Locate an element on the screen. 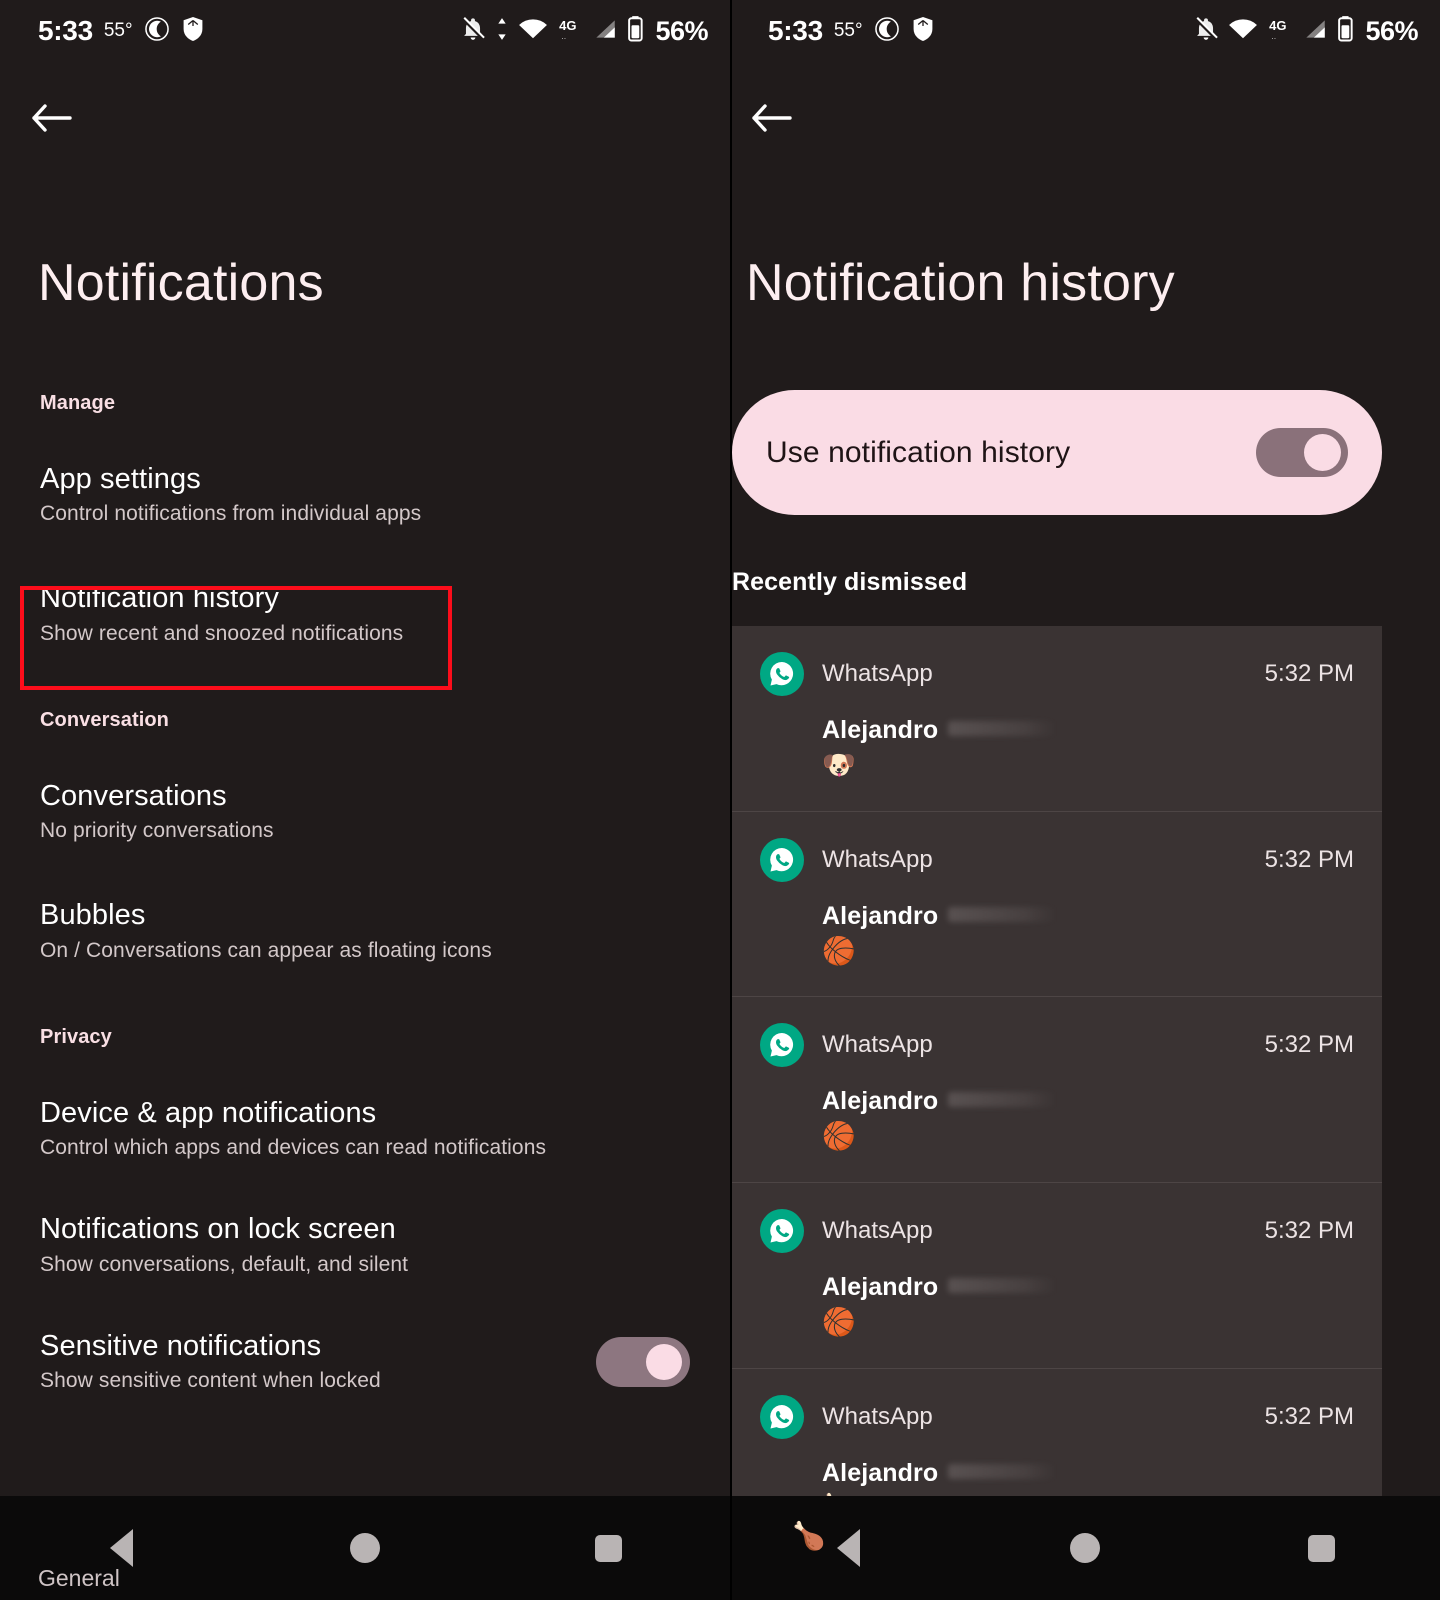 This screenshot has height=1600, width=1440. use-notification-history-toggle is located at coordinates (1302, 452).